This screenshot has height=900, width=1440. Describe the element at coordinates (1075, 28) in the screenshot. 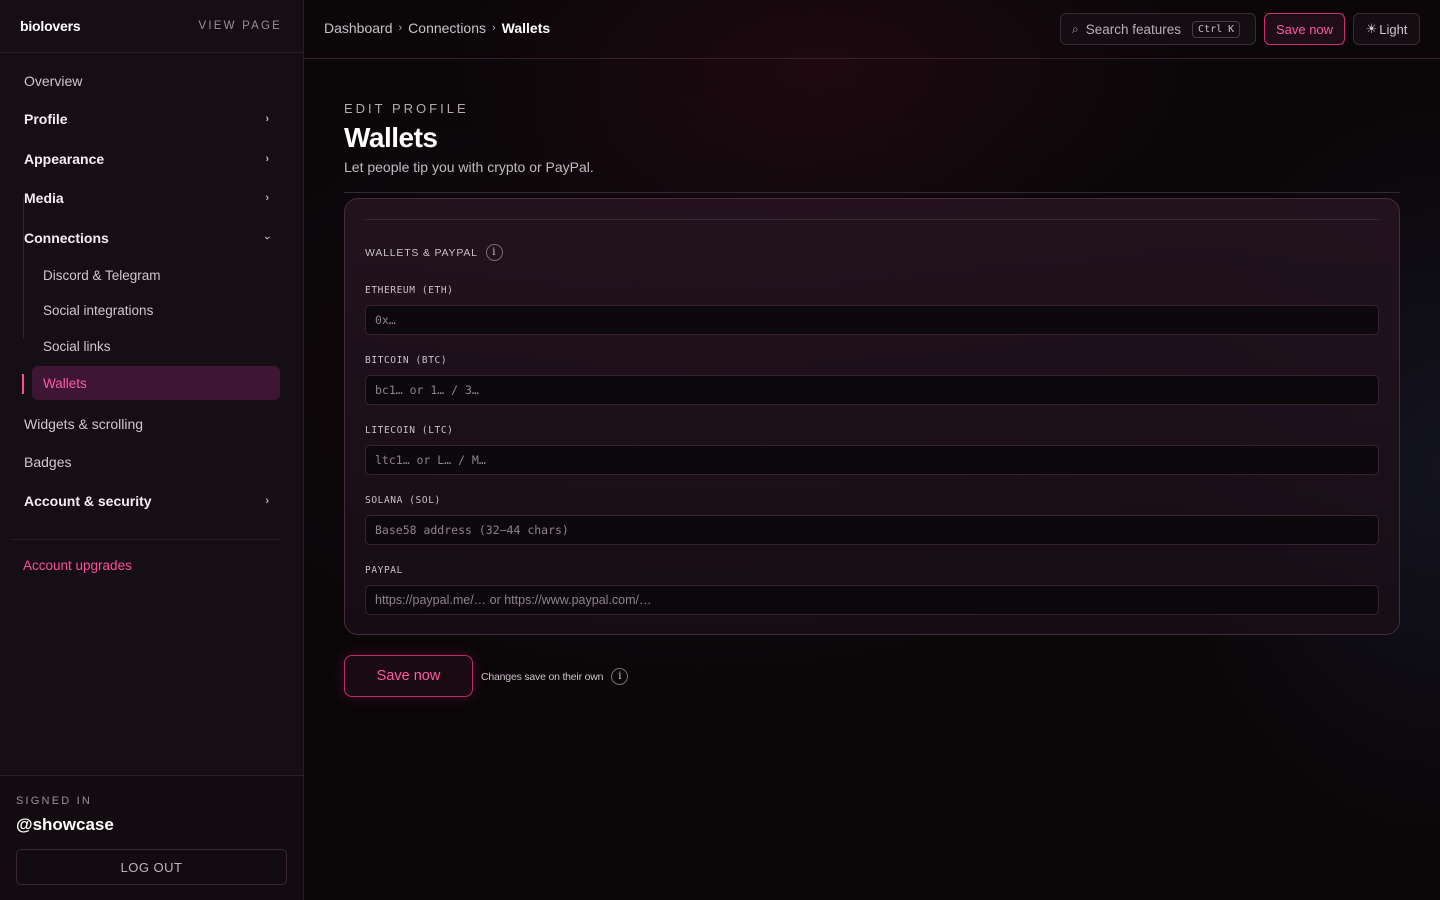

I see `search-icon: ⌕` at that location.